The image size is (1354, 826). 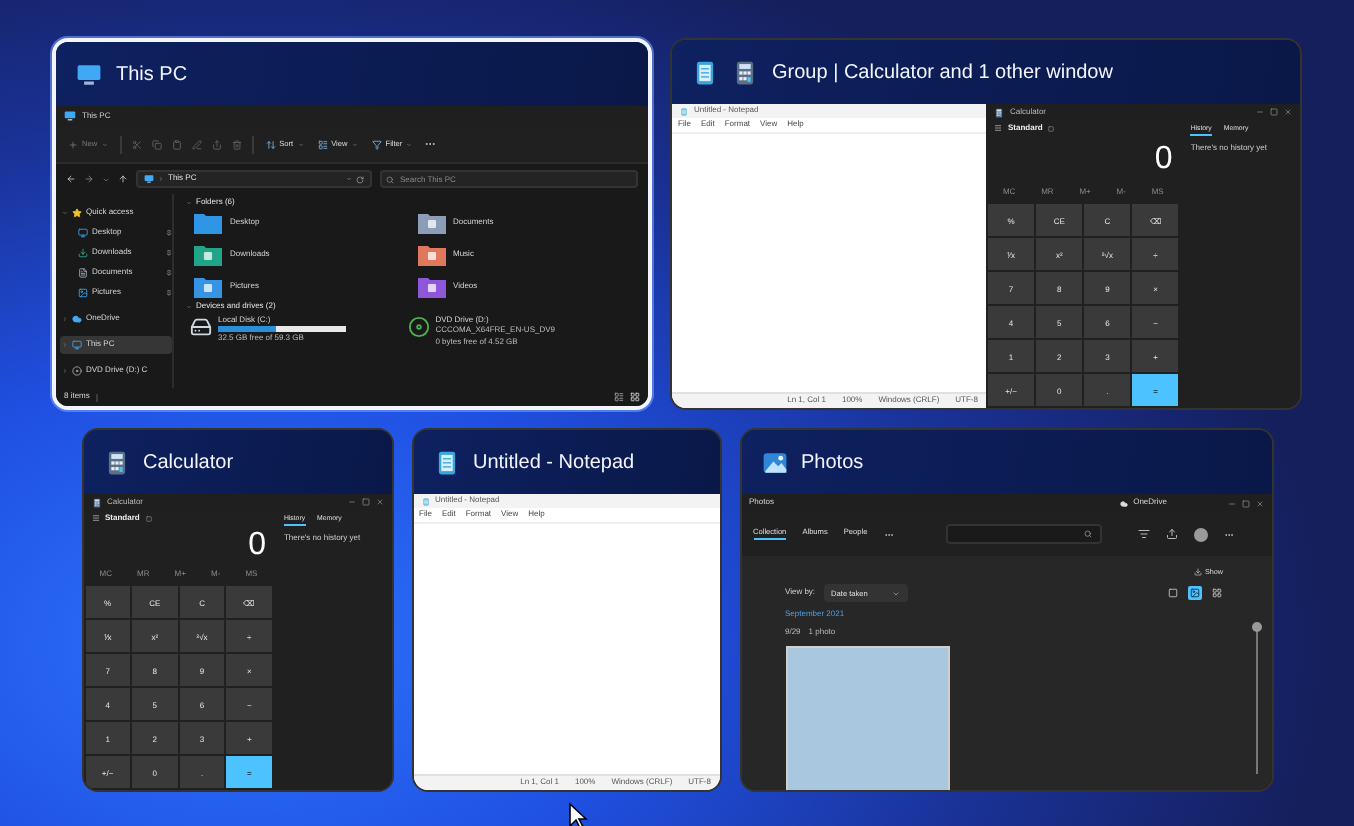 I want to click on photos-icon, so click(x=774, y=462).